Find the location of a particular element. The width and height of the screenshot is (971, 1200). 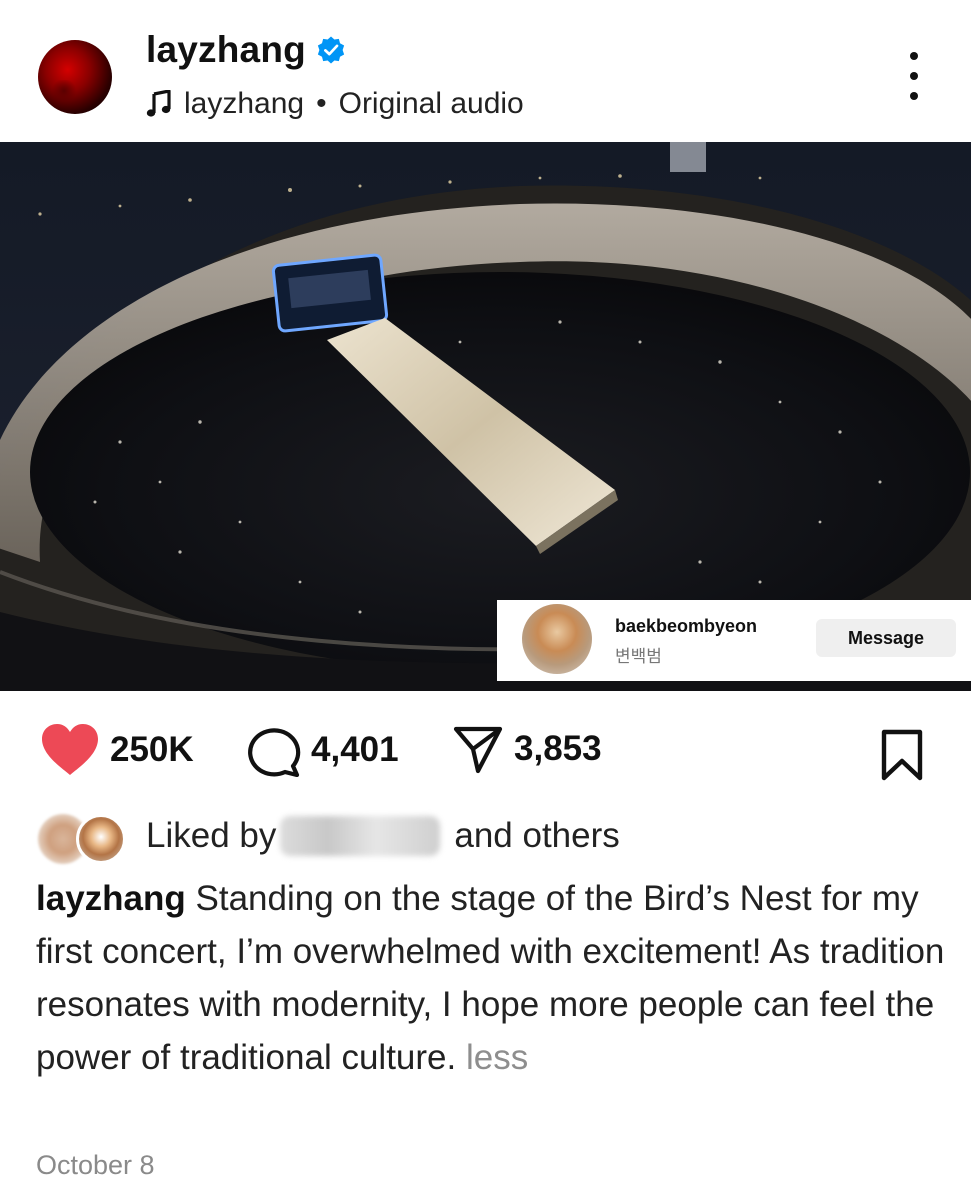

send-icon is located at coordinates (478, 750).